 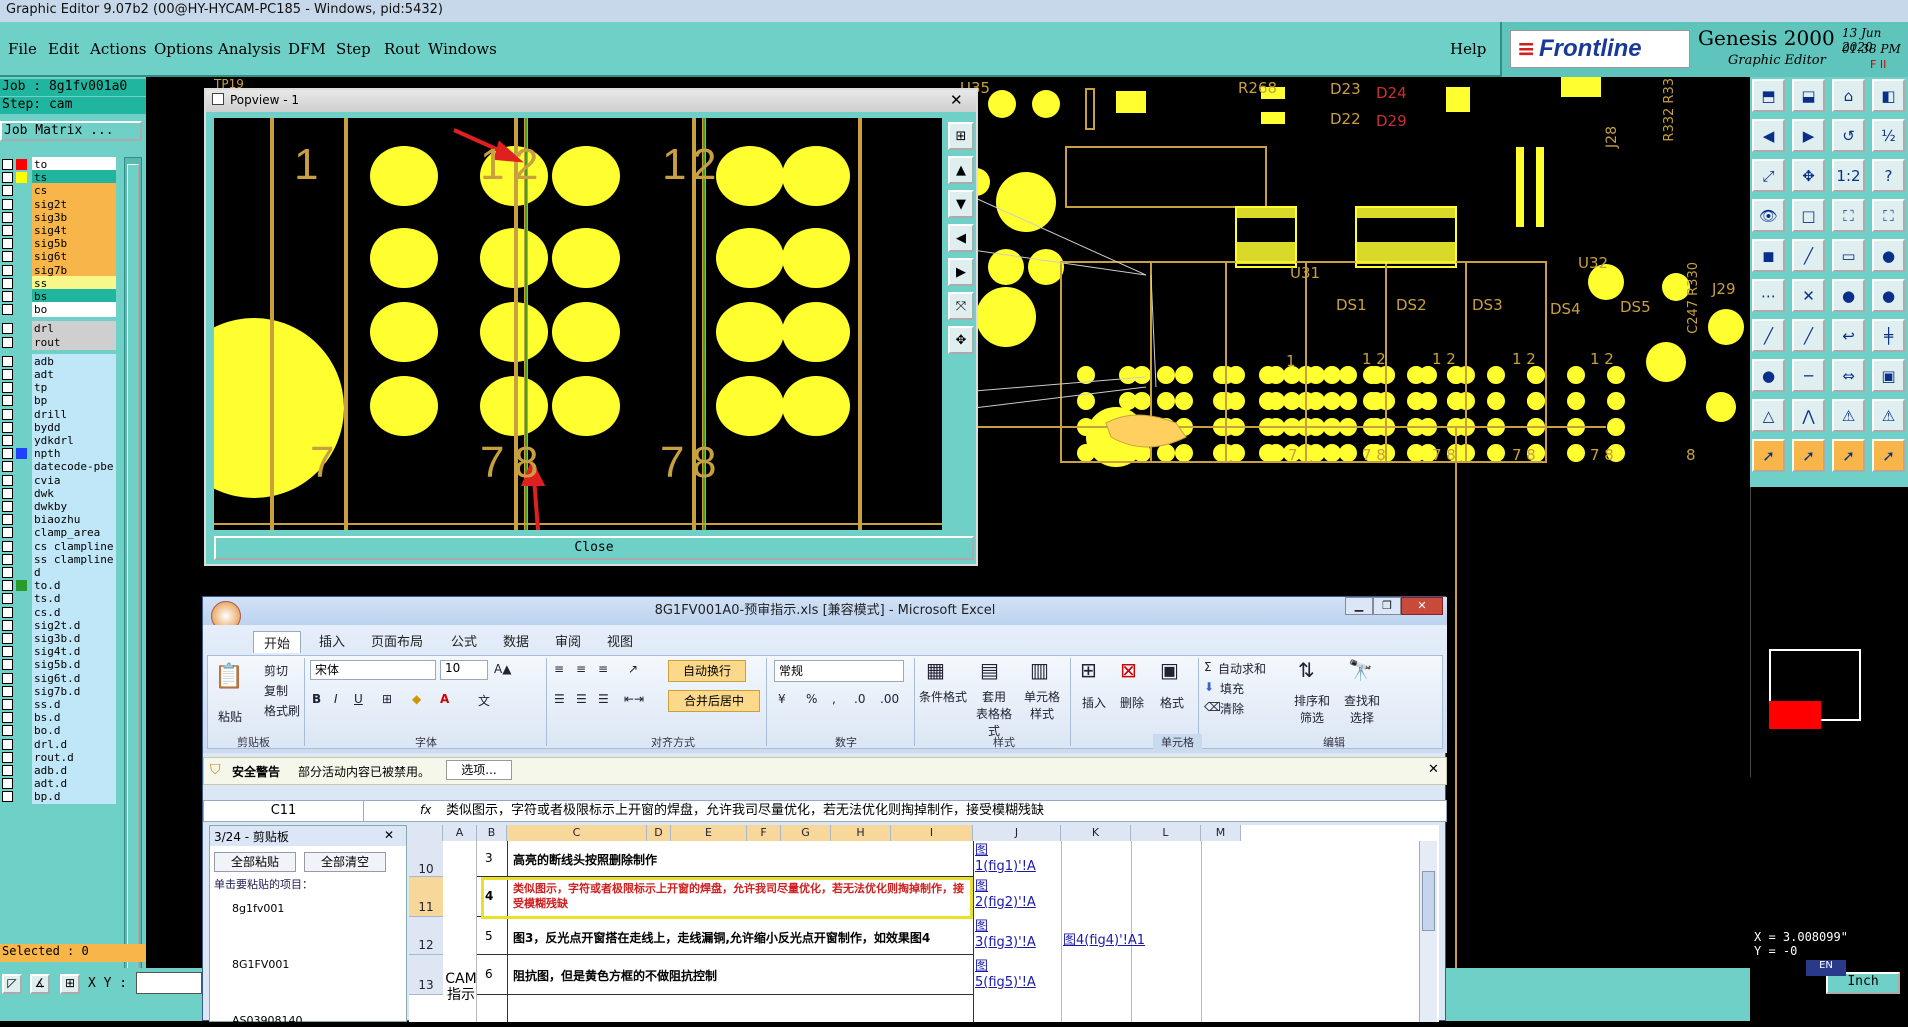 What do you see at coordinates (1433, 769) in the screenshot?
I see `security-close-icon: ✕` at bounding box center [1433, 769].